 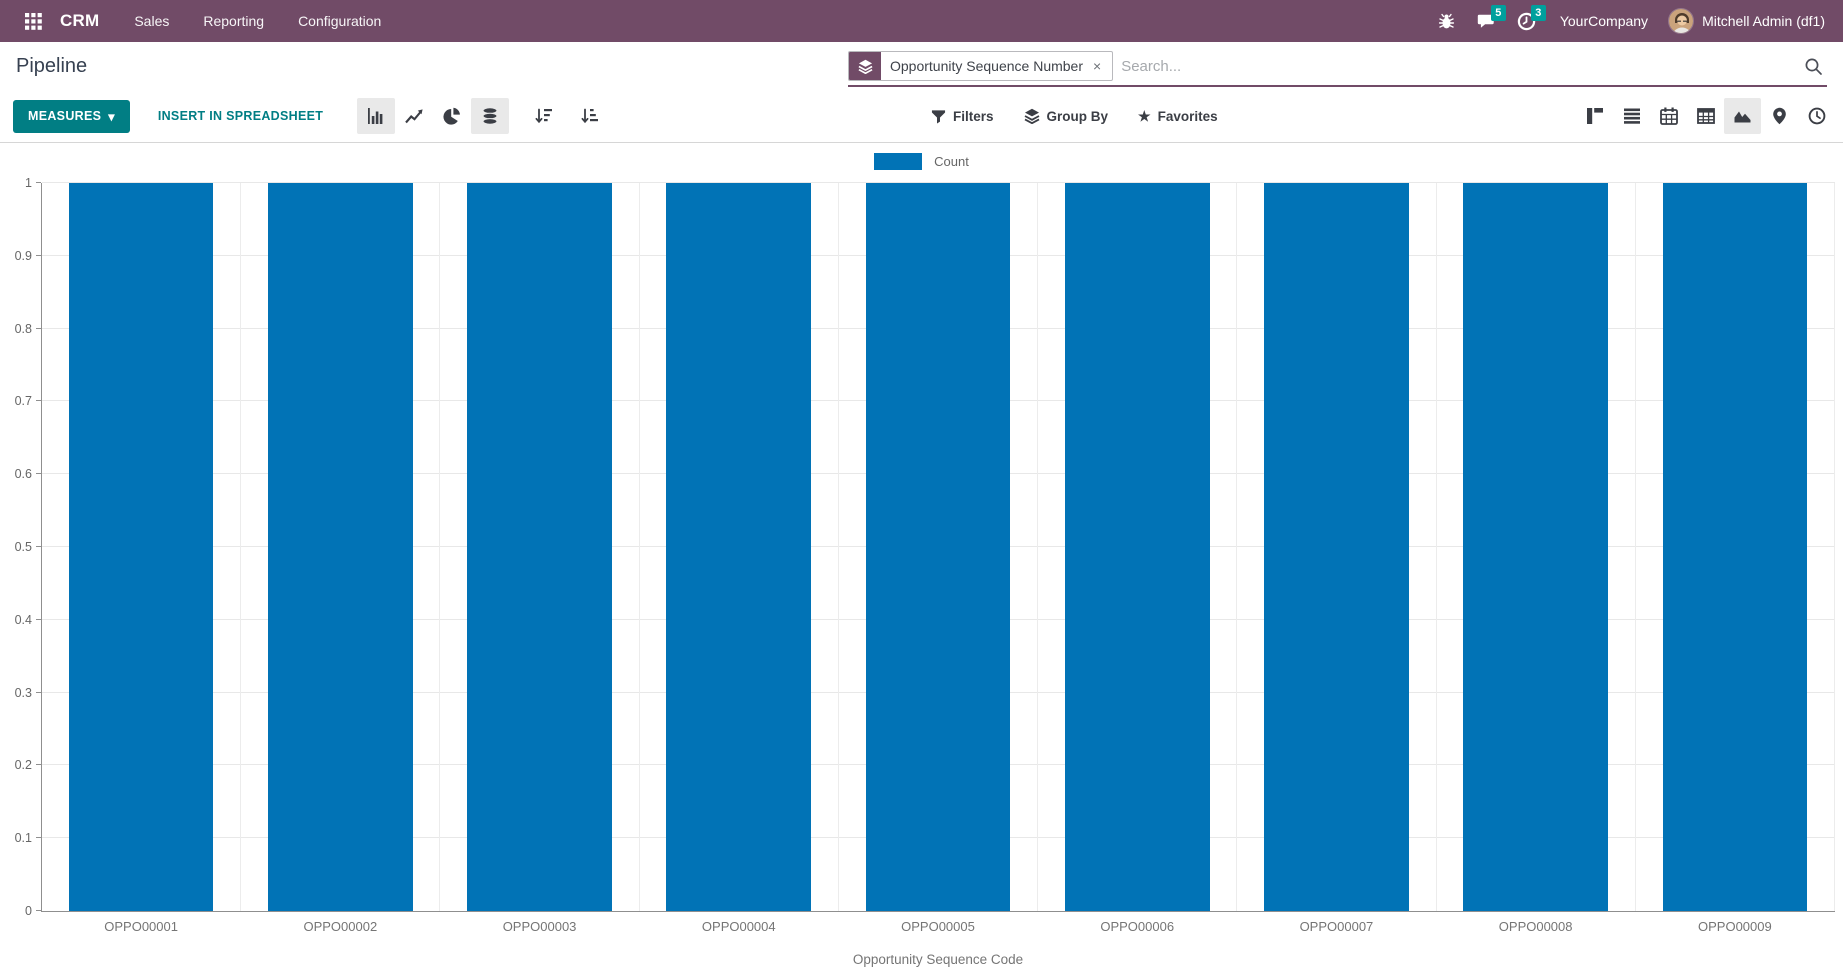 What do you see at coordinates (23, 765) in the screenshot?
I see `y-tick-label: 0.2` at bounding box center [23, 765].